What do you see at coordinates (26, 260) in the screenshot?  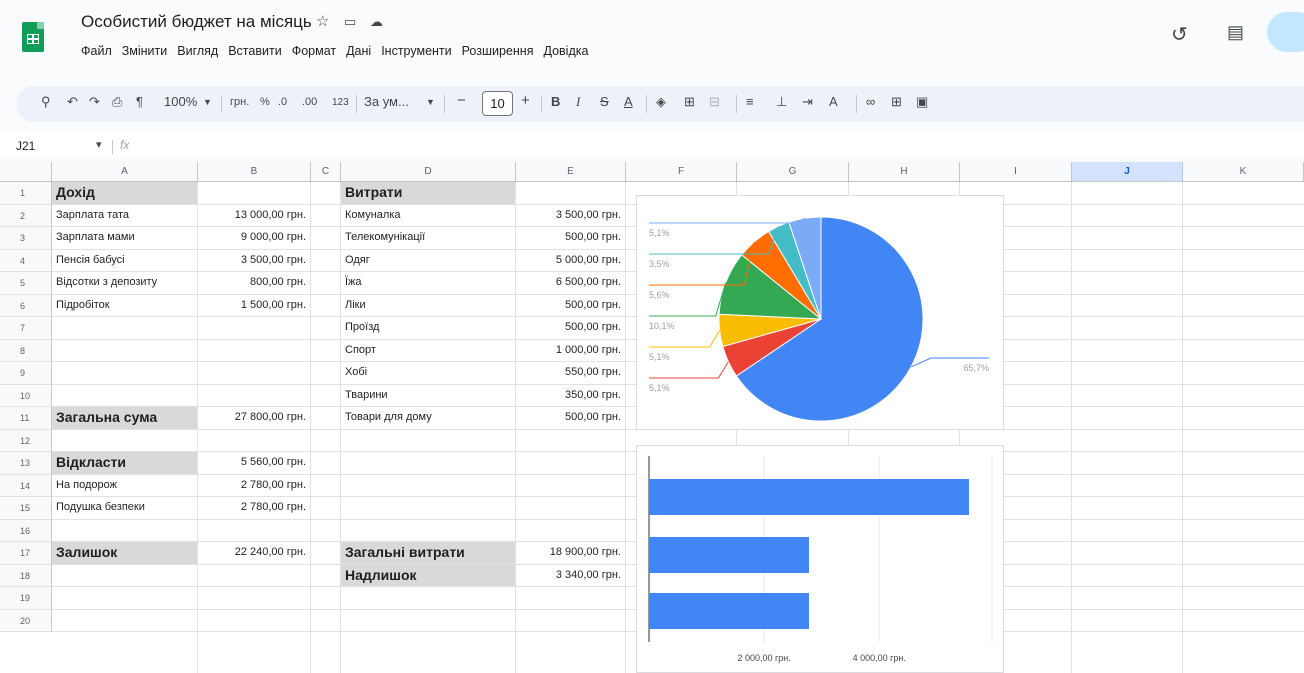 I see `row-header-4: 4` at bounding box center [26, 260].